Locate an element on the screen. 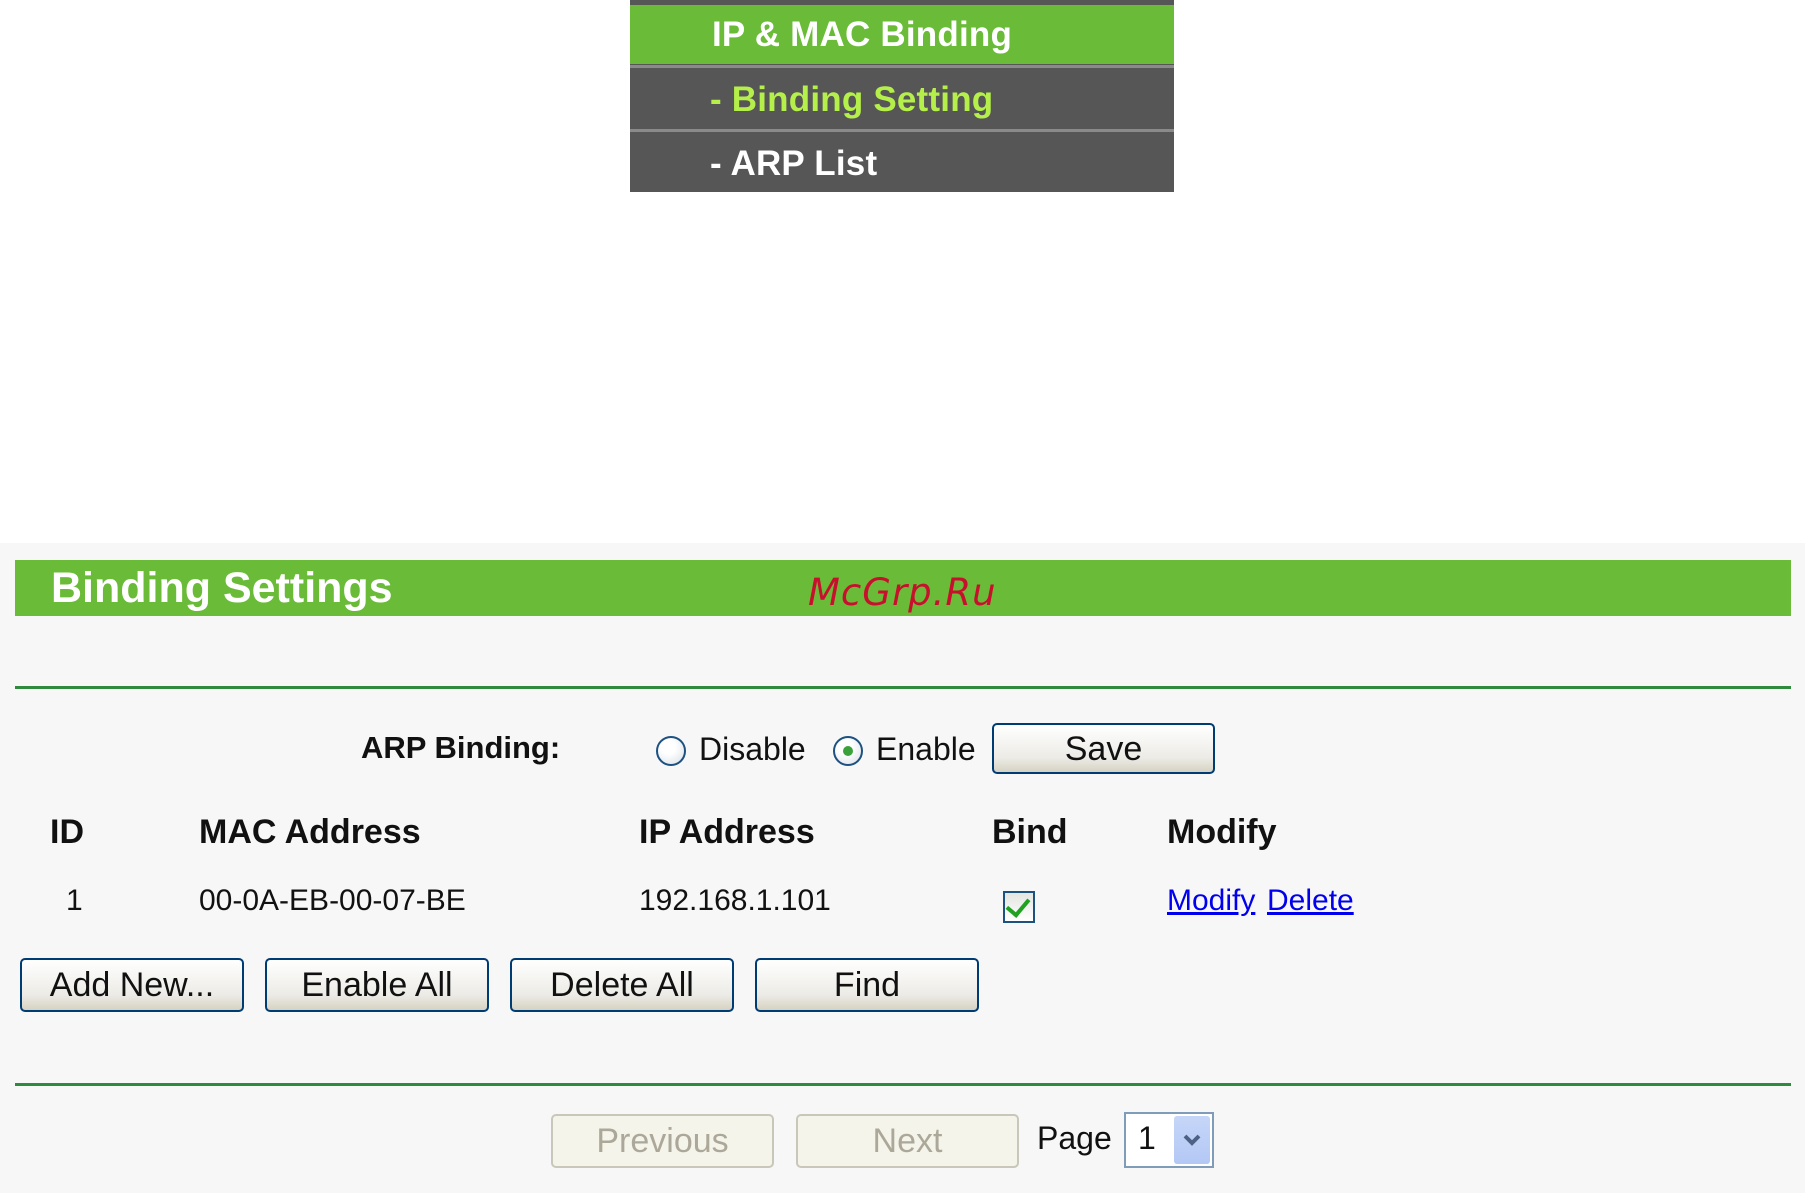  row-mac-address: 00-0A-EB-00-07-BE is located at coordinates (332, 900).